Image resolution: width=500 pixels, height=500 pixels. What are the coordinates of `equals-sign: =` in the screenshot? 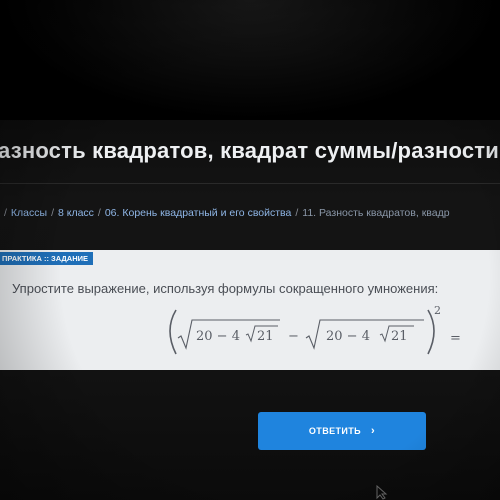 It's located at (455, 338).